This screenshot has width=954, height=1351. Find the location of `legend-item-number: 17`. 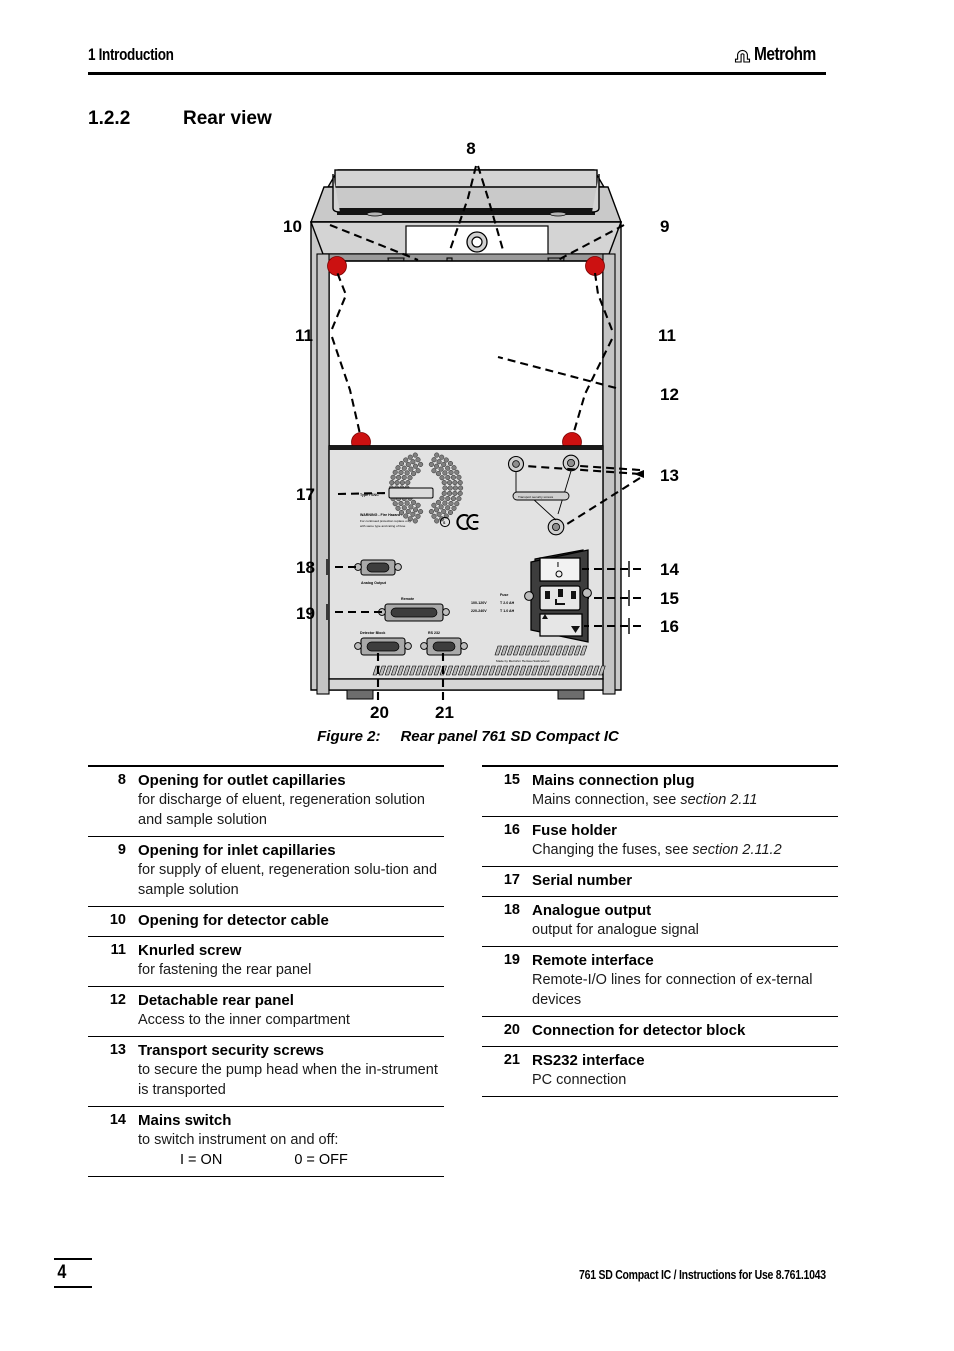

legend-item-number: 17 is located at coordinates (511, 879).